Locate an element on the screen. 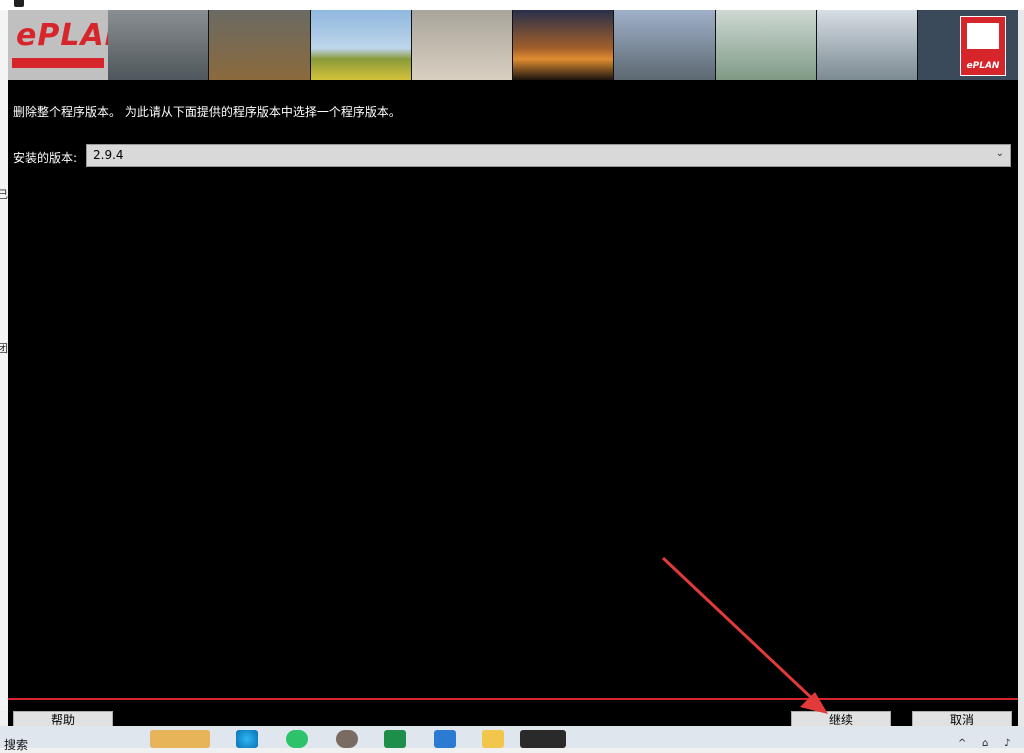  bg-text-1: 己 is located at coordinates (4, 194).